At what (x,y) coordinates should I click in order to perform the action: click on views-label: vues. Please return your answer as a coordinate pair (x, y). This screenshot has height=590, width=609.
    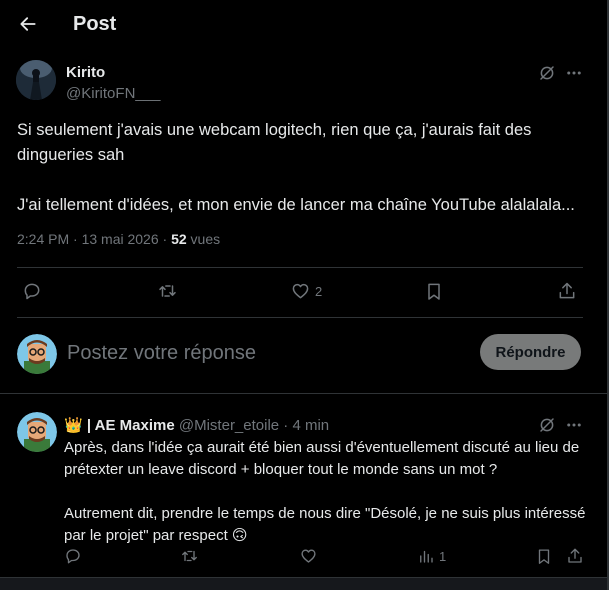
    Looking at the image, I should click on (203, 239).